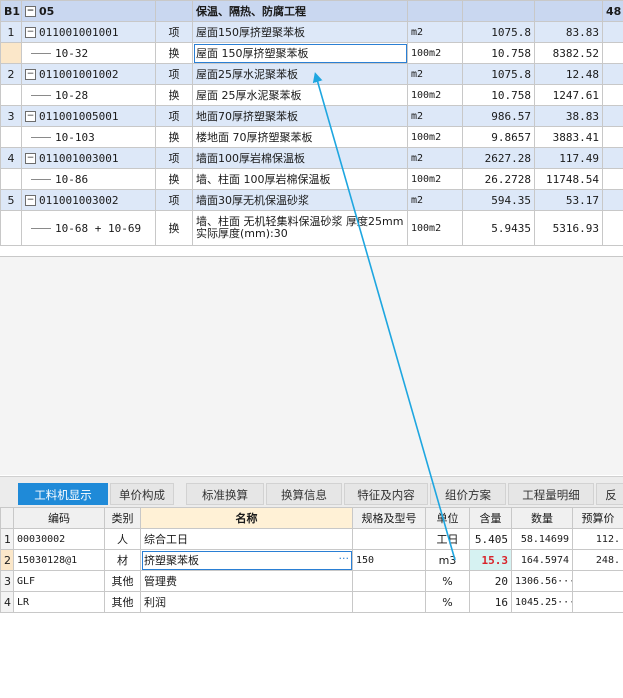 The height and width of the screenshot is (698, 623). What do you see at coordinates (490, 581) in the screenshot?
I see `content-cell: 20` at bounding box center [490, 581].